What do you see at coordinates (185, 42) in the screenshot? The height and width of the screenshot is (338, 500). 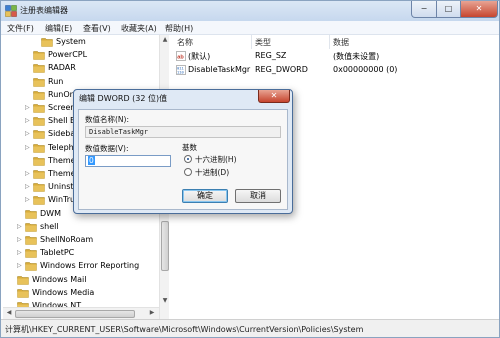 I see `column-header-name: 名称` at bounding box center [185, 42].